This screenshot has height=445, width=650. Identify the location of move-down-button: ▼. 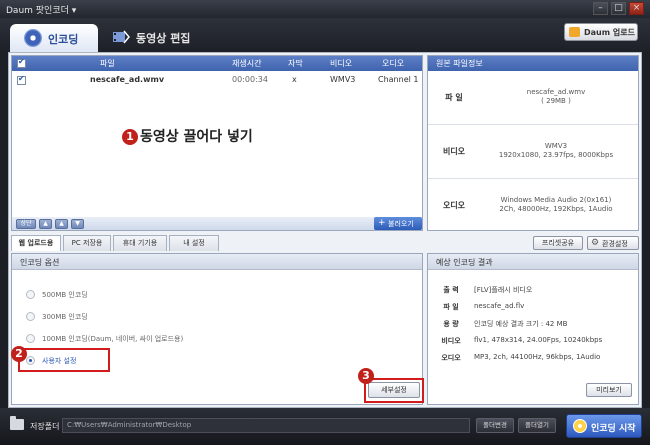
(77, 224).